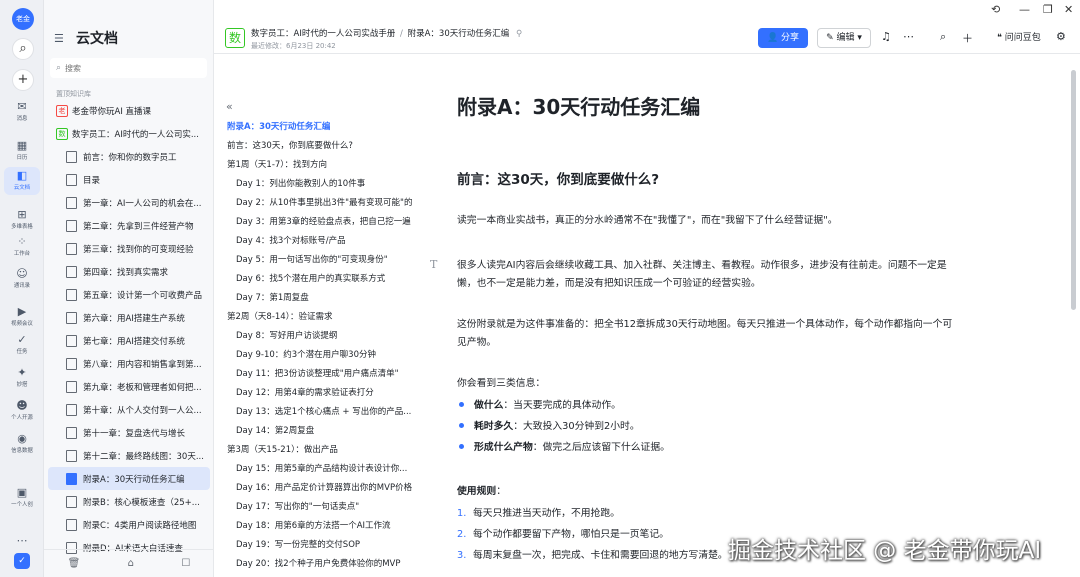 The width and height of the screenshot is (1080, 577). What do you see at coordinates (185, 563) in the screenshot?
I see `panel-icon: ☐` at bounding box center [185, 563].